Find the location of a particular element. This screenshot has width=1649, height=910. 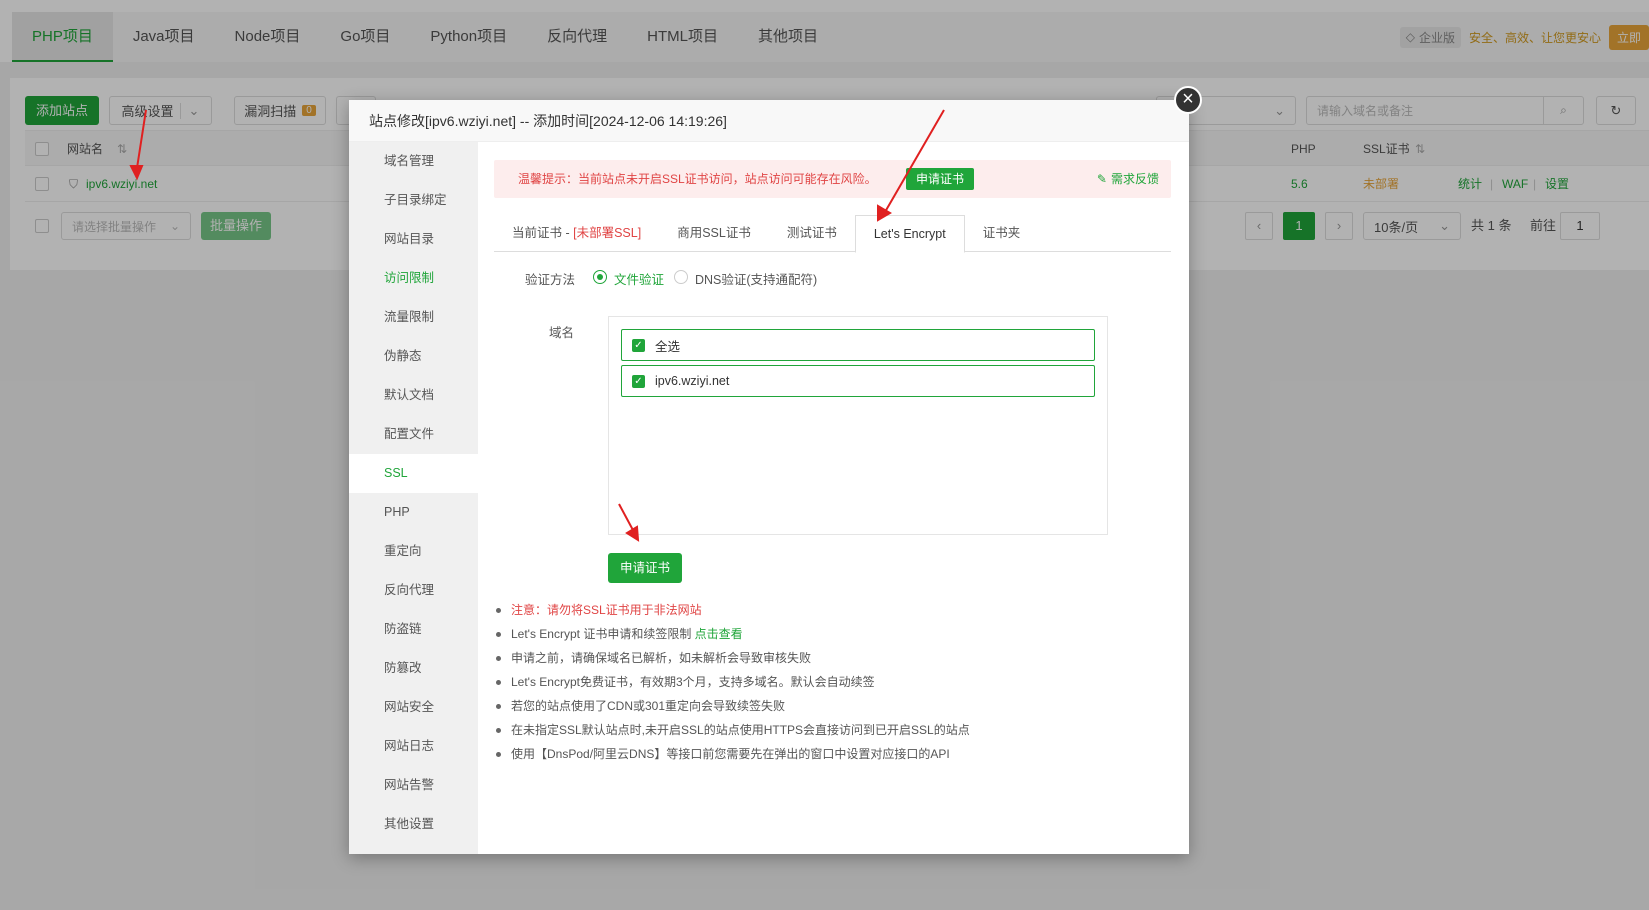

tab-current-cert: 当前证书 - [未部署SSL] is located at coordinates (576, 233).